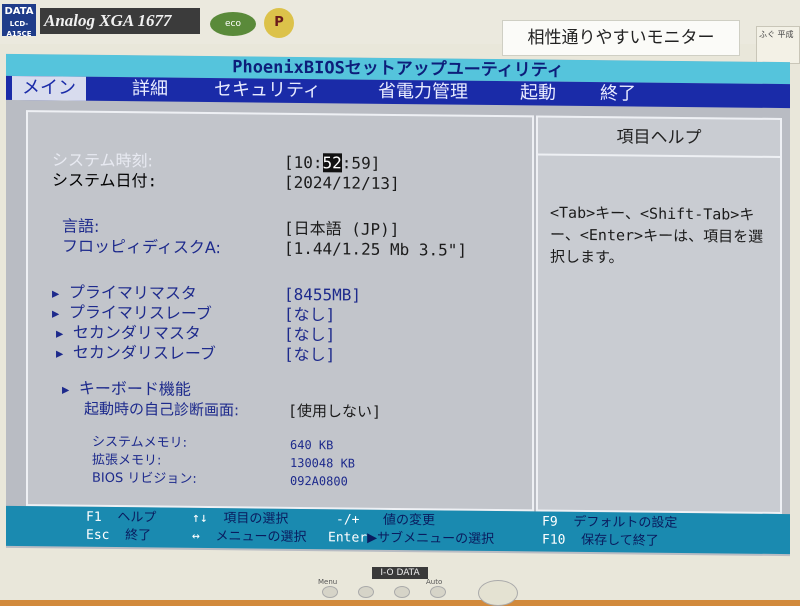 This screenshot has height=606, width=800. What do you see at coordinates (134, 388) in the screenshot?
I see `keyboard-label: キーボード機能` at bounding box center [134, 388].